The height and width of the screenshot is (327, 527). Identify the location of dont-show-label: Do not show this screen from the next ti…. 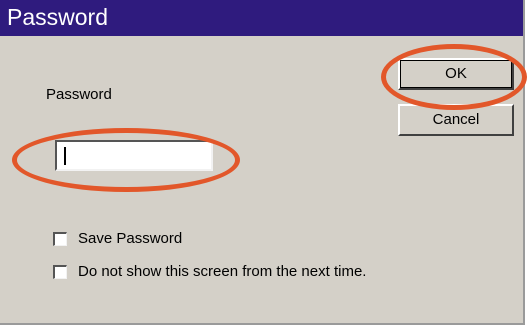
(222, 271).